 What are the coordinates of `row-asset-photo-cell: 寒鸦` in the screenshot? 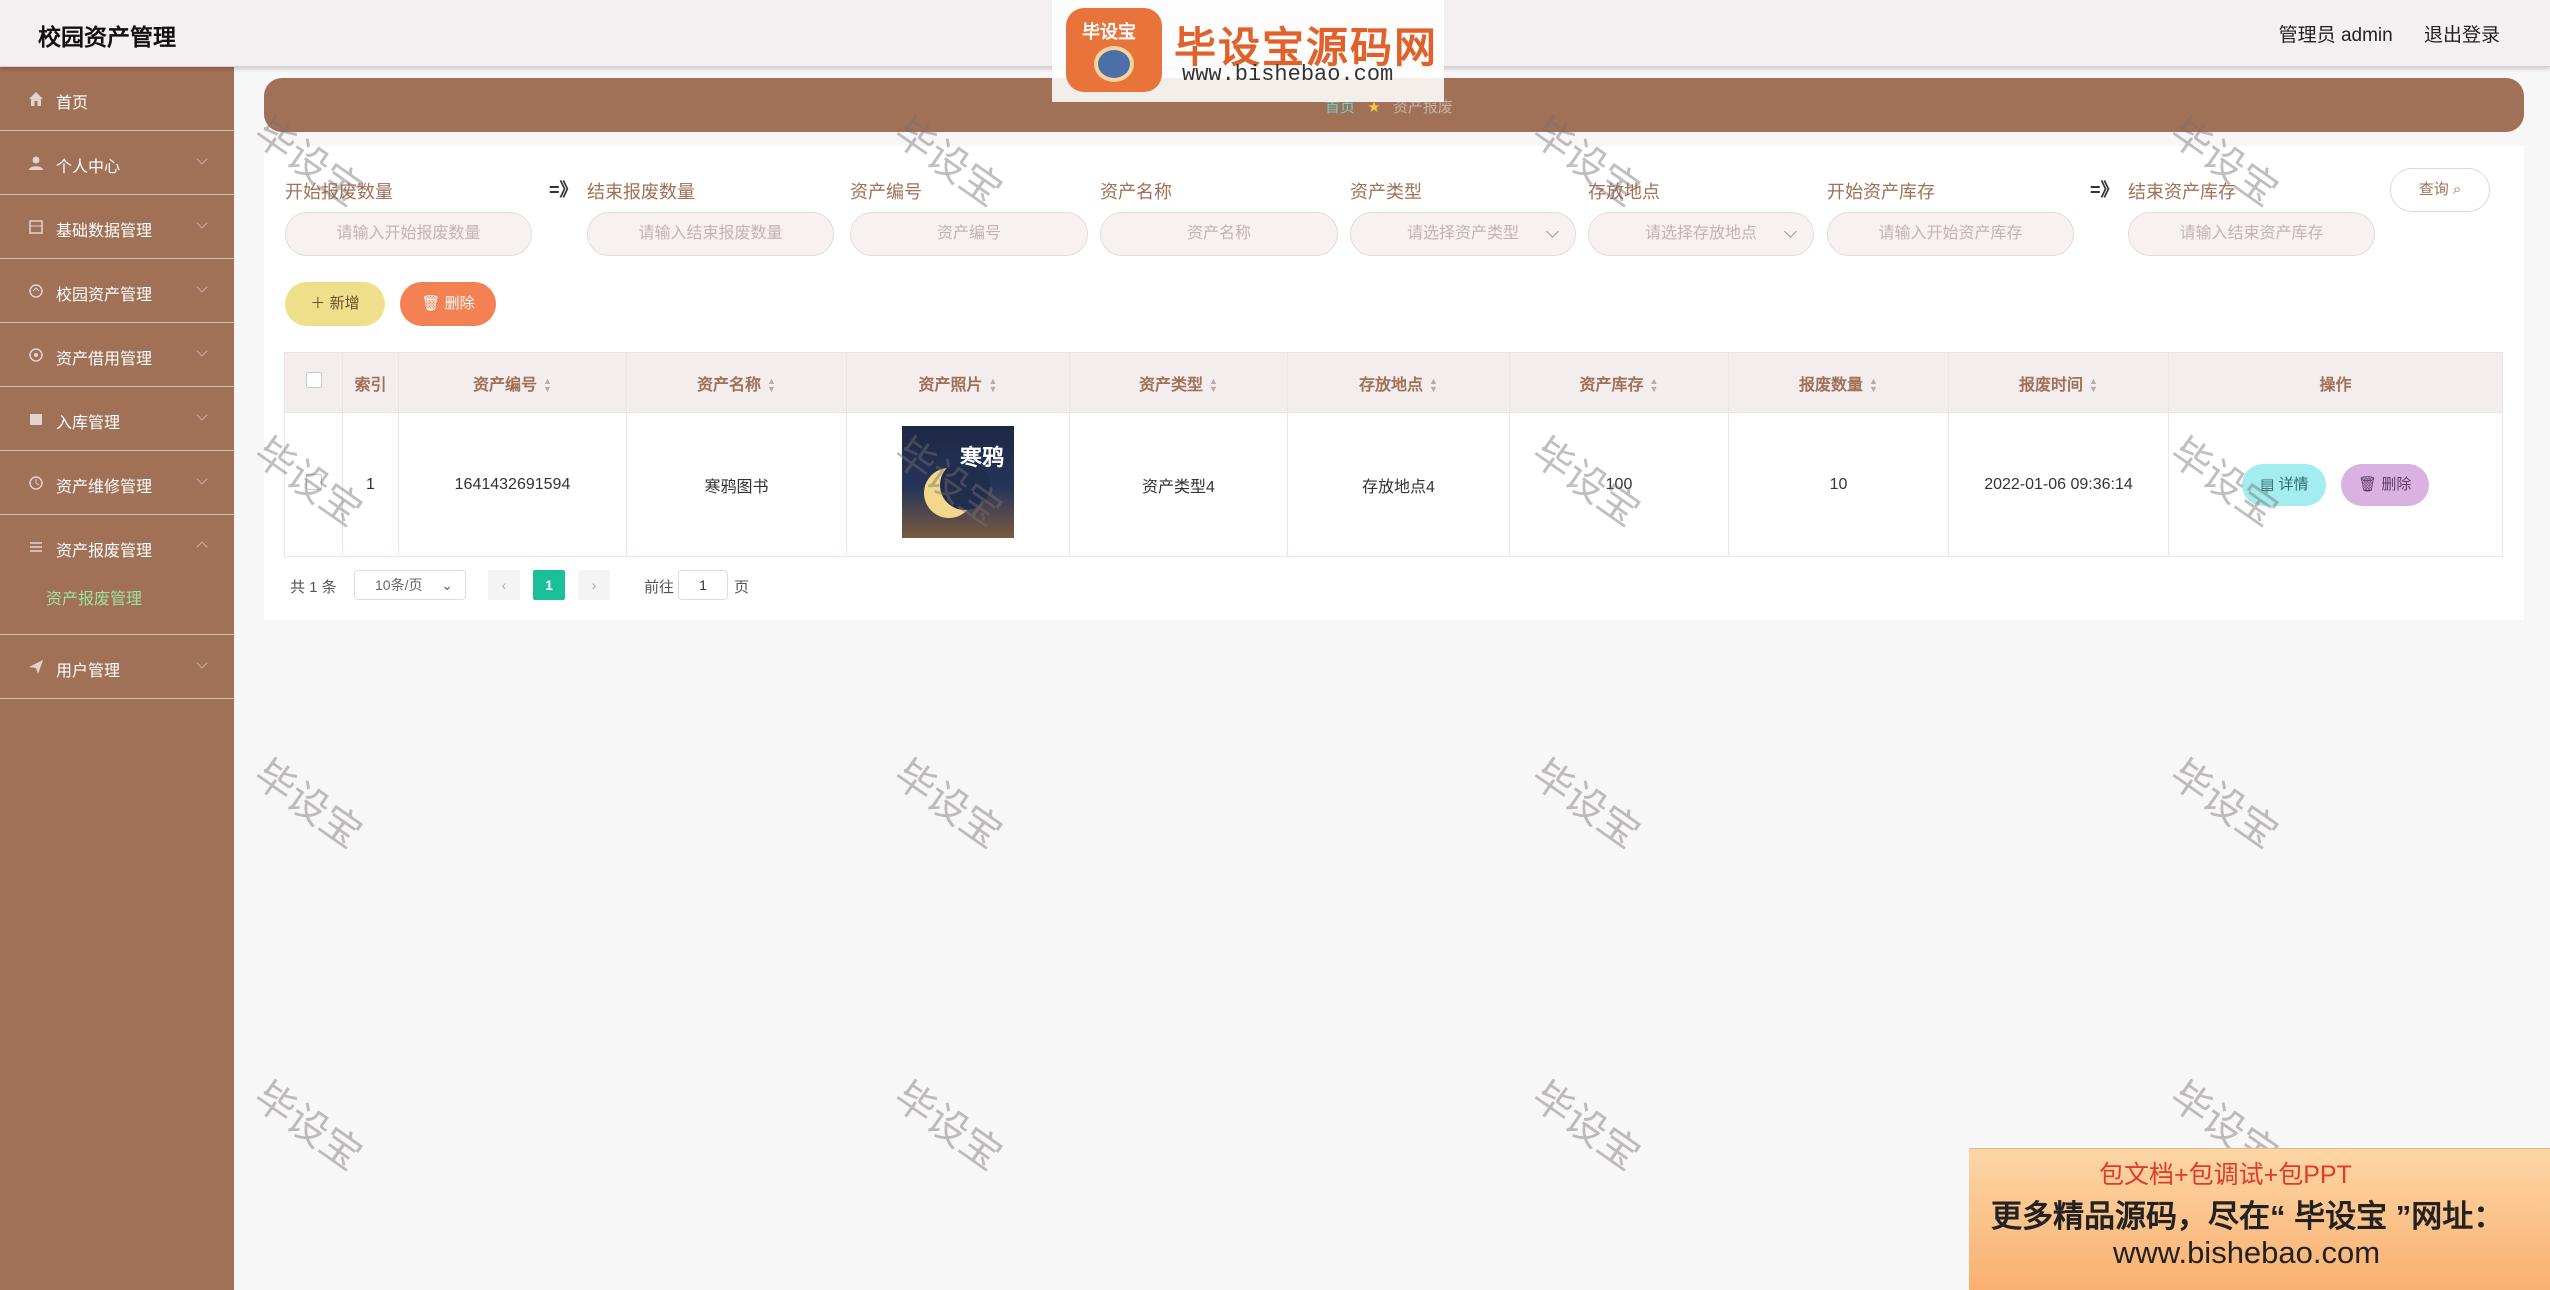 It's located at (958, 484).